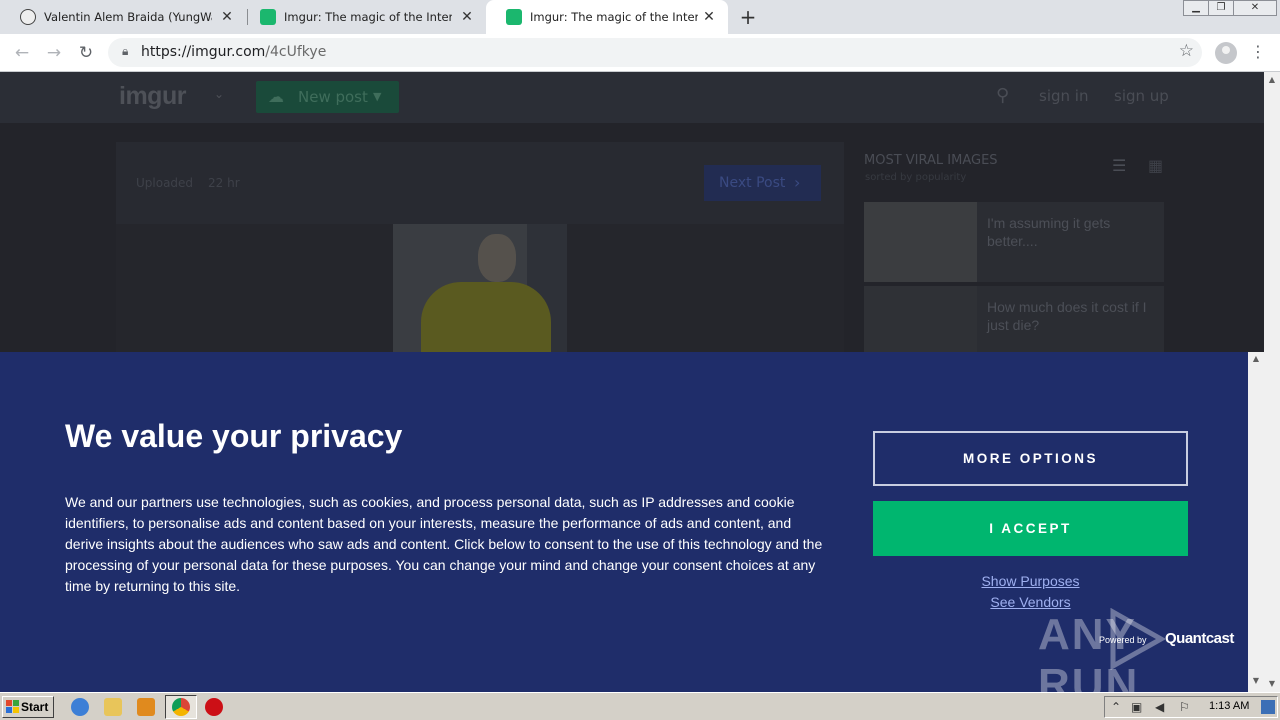 This screenshot has width=1280, height=720. Describe the element at coordinates (480, 183) in the screenshot. I see `post-header: Uploaded 22 hr Next Post ›` at that location.